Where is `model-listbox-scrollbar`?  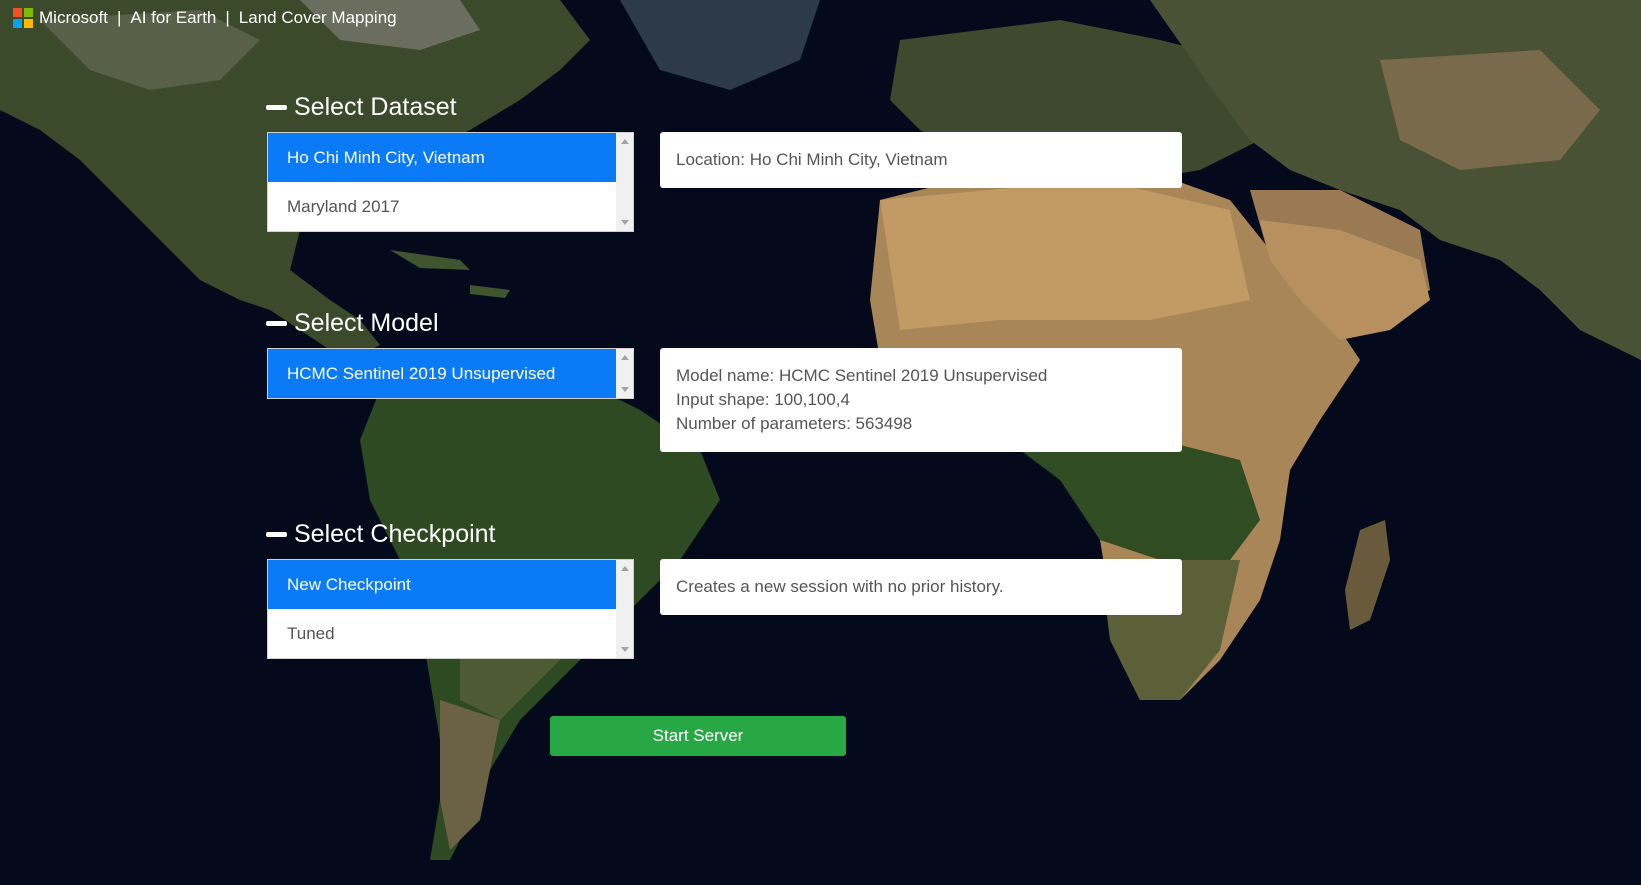
model-listbox-scrollbar is located at coordinates (624, 373).